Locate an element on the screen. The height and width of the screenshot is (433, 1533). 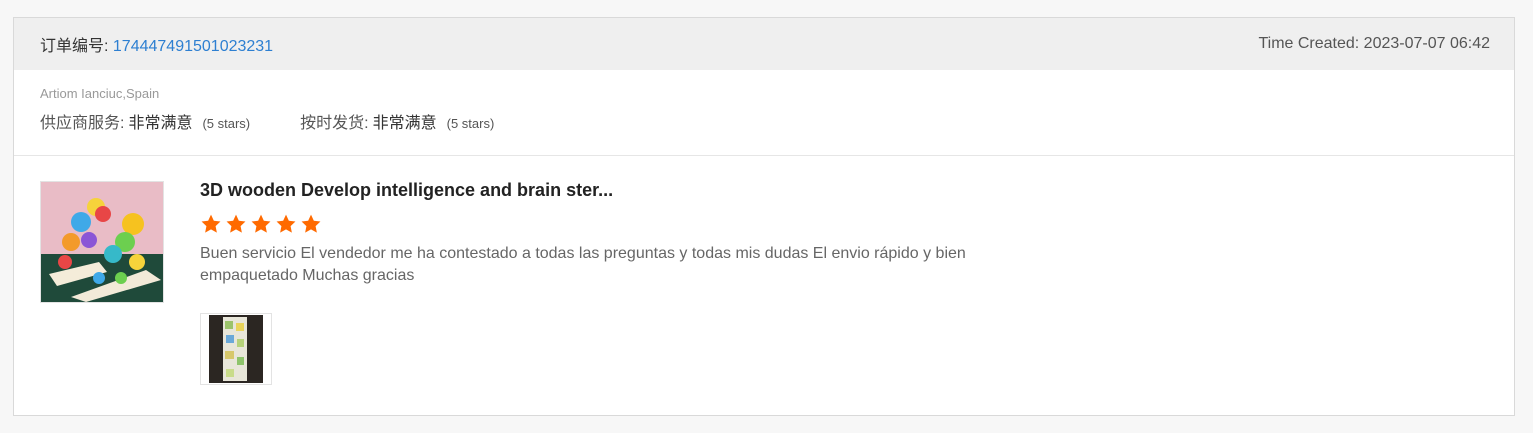
order-info: 订单编号: 174447491501023231 is located at coordinates (156, 44).